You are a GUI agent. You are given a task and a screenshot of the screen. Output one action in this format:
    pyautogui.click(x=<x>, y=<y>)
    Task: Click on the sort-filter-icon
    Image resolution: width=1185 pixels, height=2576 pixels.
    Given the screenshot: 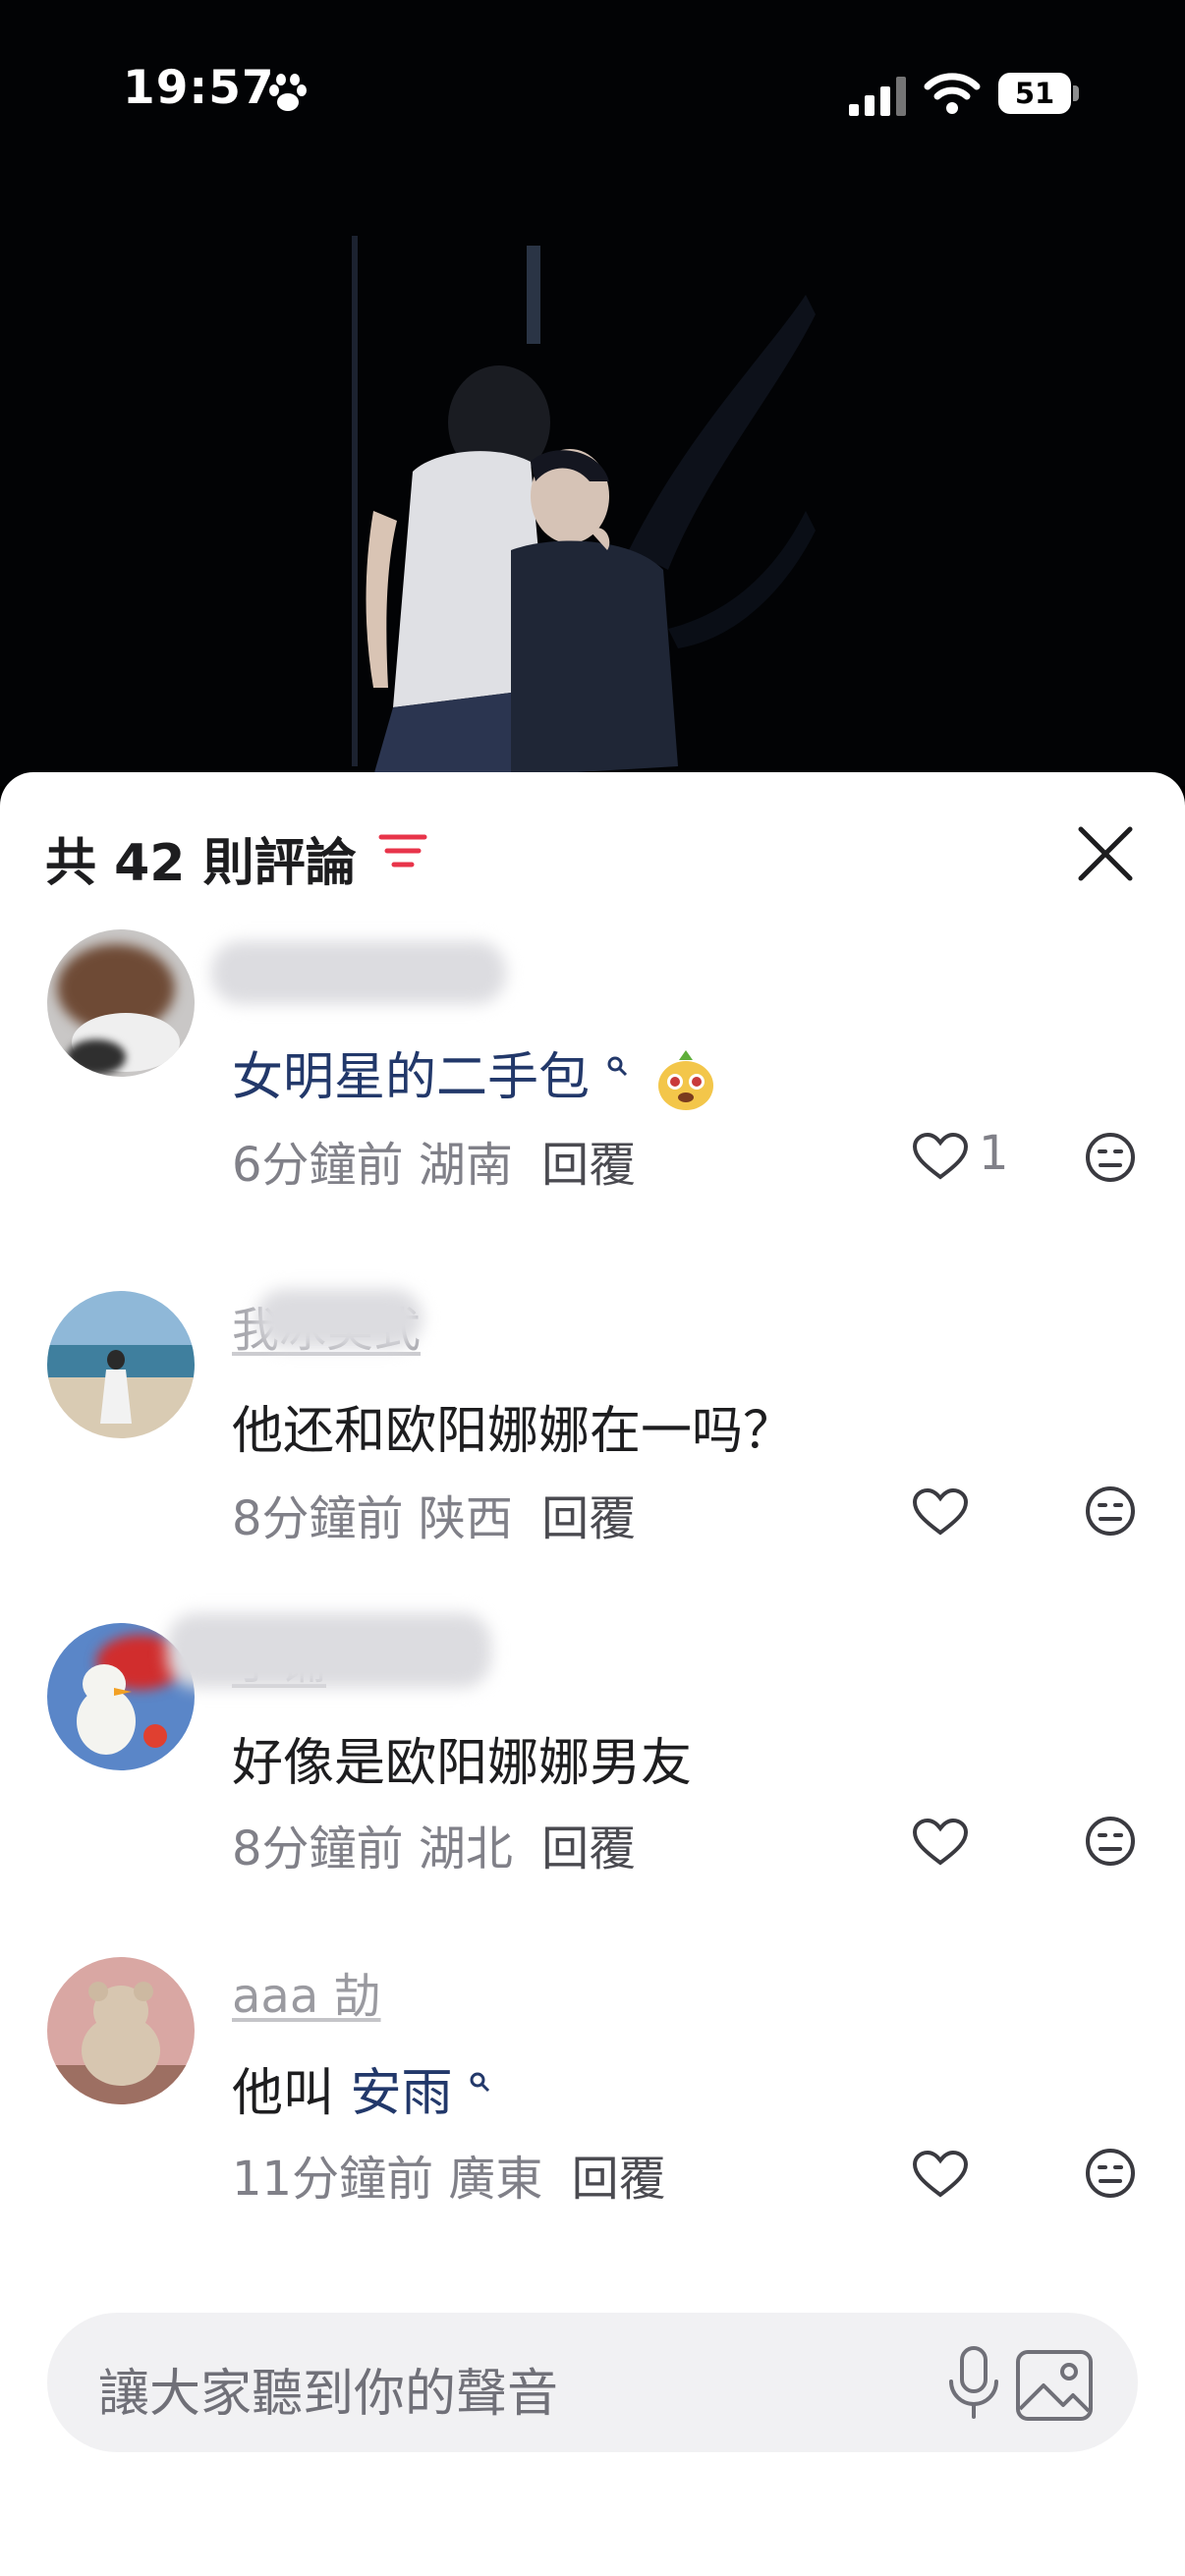 What is the action you would take?
    pyautogui.click(x=403, y=852)
    